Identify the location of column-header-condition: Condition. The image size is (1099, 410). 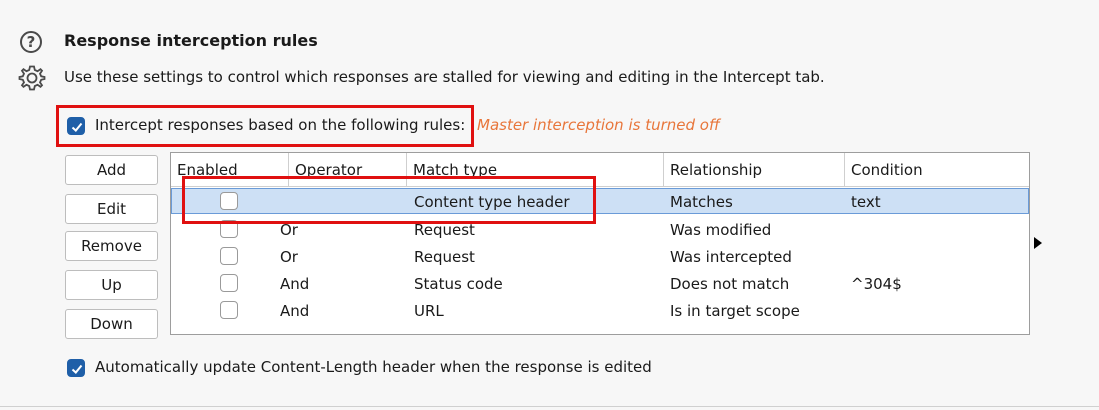
(937, 170).